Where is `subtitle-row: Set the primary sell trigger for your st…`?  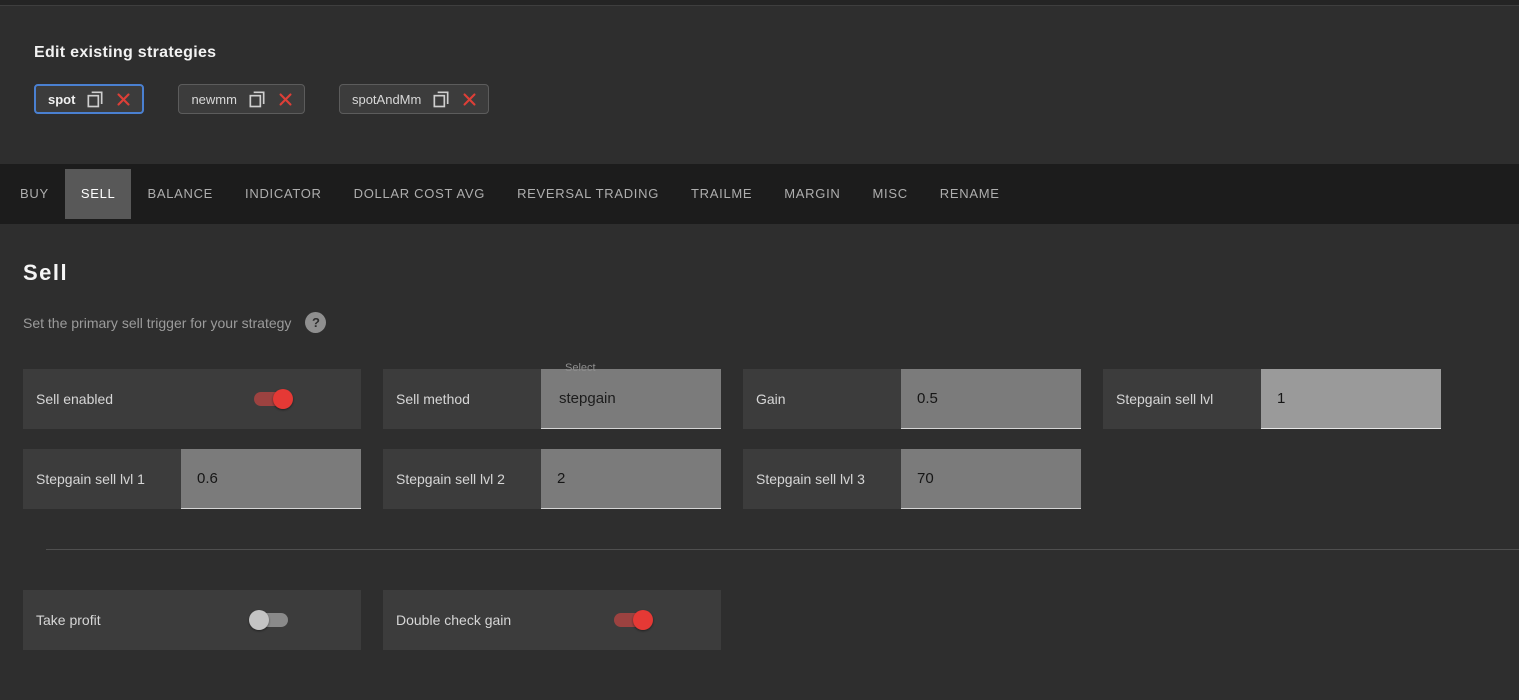
subtitle-row: Set the primary sell trigger for your st… is located at coordinates (771, 322).